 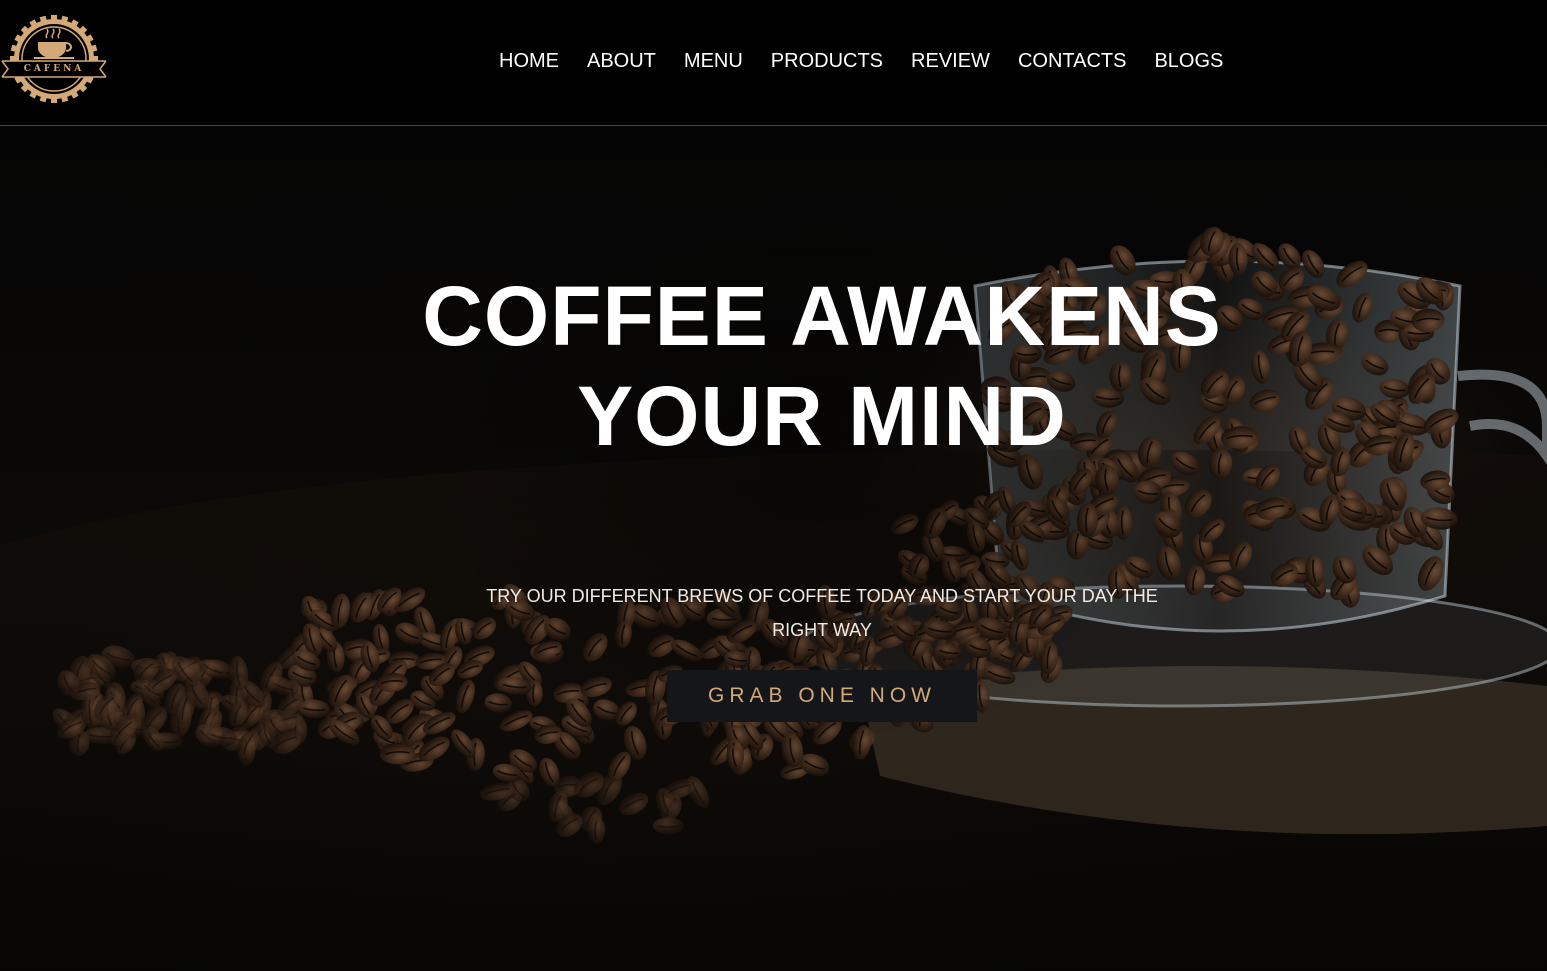 I want to click on grab-one-now-button: GRAB ONE NOW, so click(x=822, y=696).